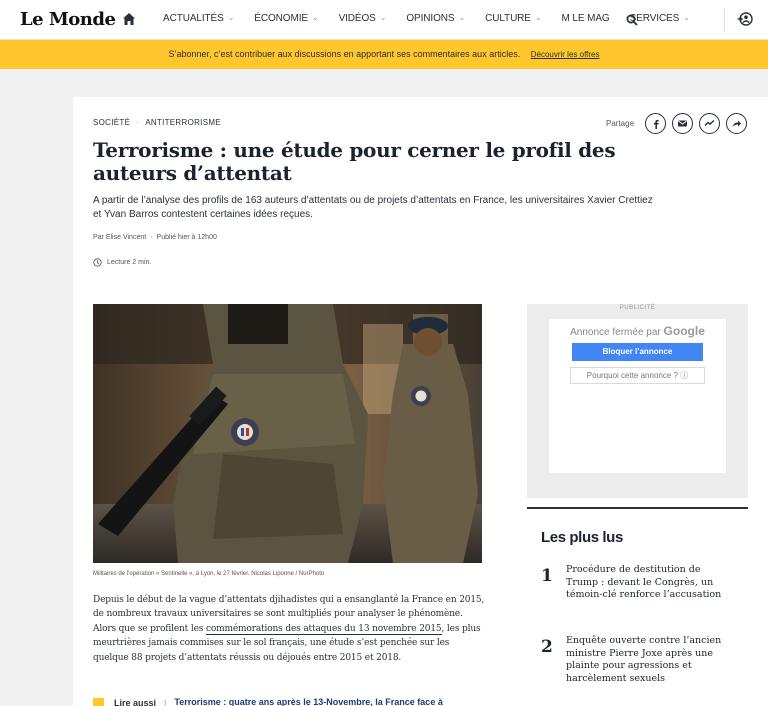  Describe the element at coordinates (745, 19) in the screenshot. I see `login-icon` at that location.